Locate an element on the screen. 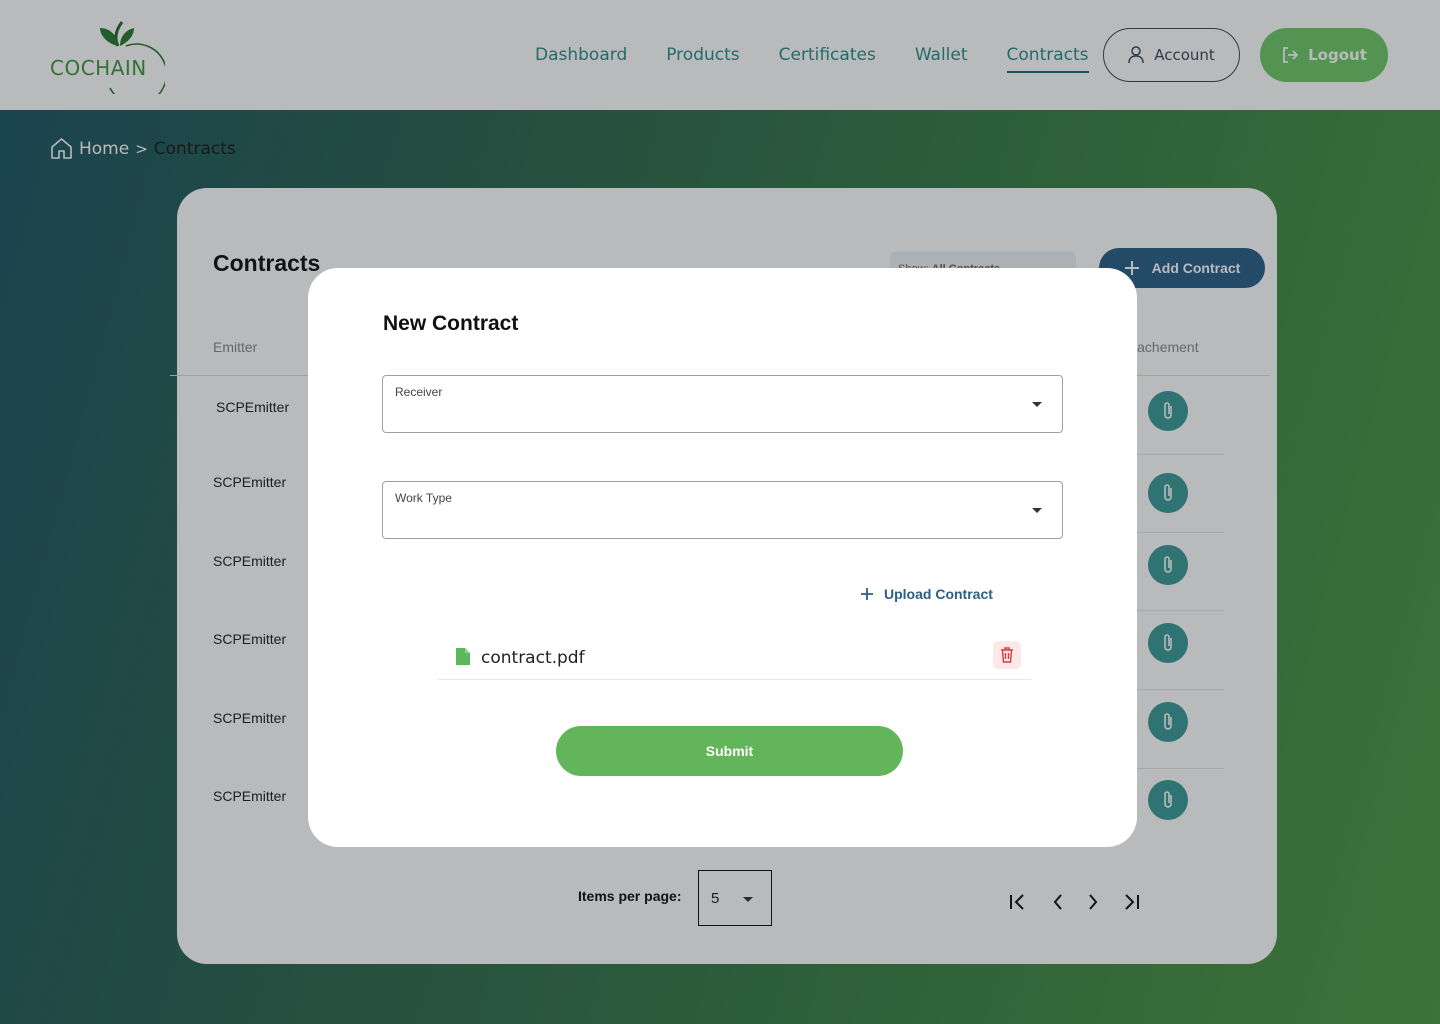  receiver-select: Receiver is located at coordinates (722, 404).